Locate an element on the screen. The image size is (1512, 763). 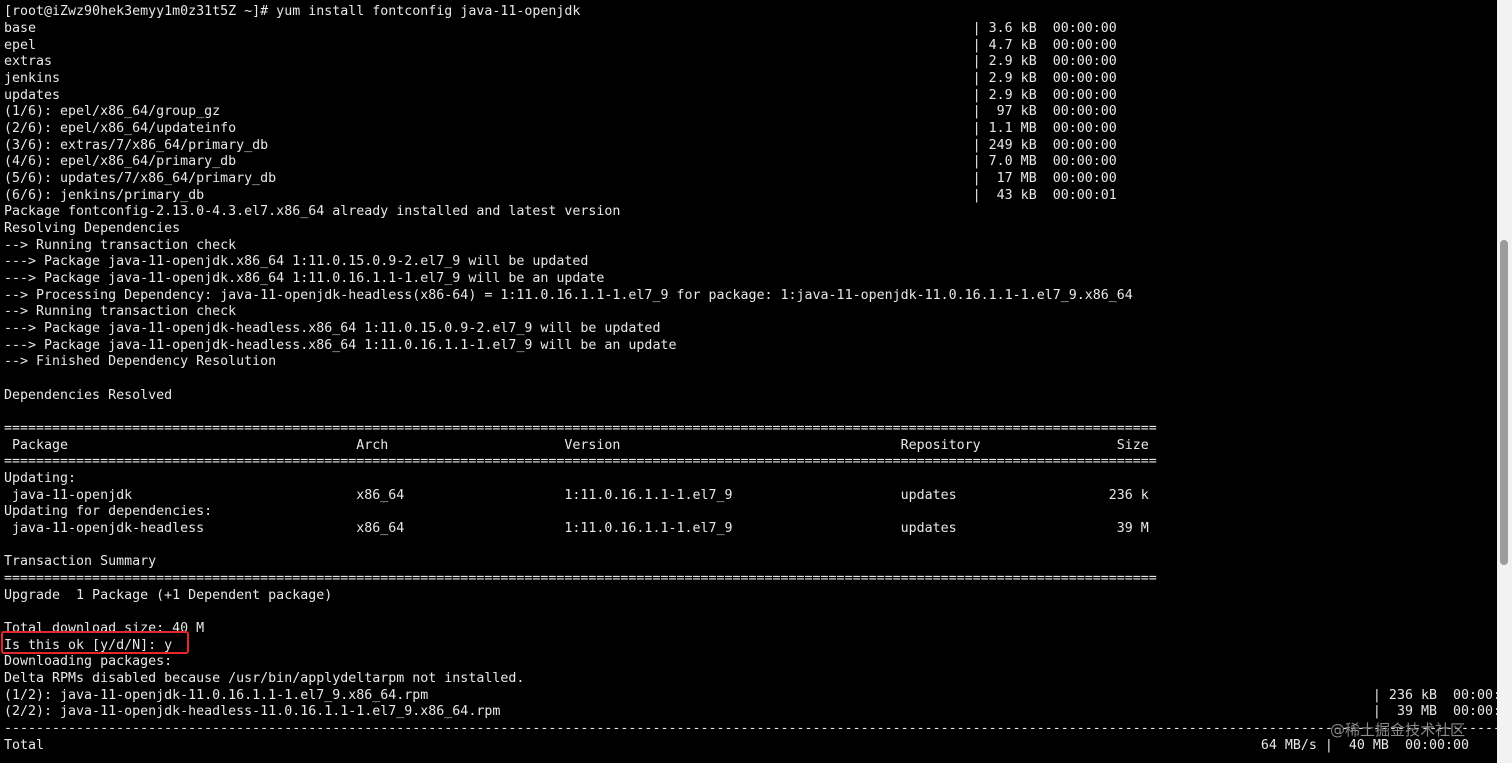
prompt-highlight-box is located at coordinates (95, 642).